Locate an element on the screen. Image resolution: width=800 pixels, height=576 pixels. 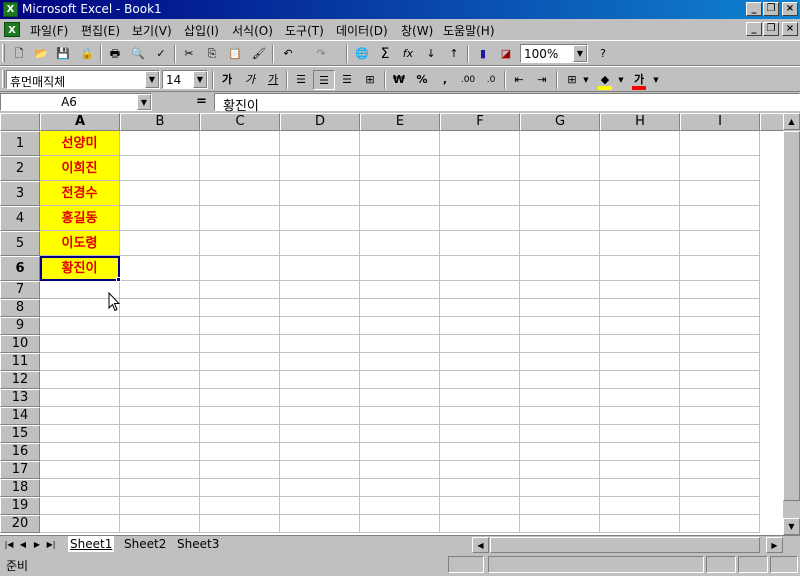
cell-d6 is located at coordinates (320, 268).